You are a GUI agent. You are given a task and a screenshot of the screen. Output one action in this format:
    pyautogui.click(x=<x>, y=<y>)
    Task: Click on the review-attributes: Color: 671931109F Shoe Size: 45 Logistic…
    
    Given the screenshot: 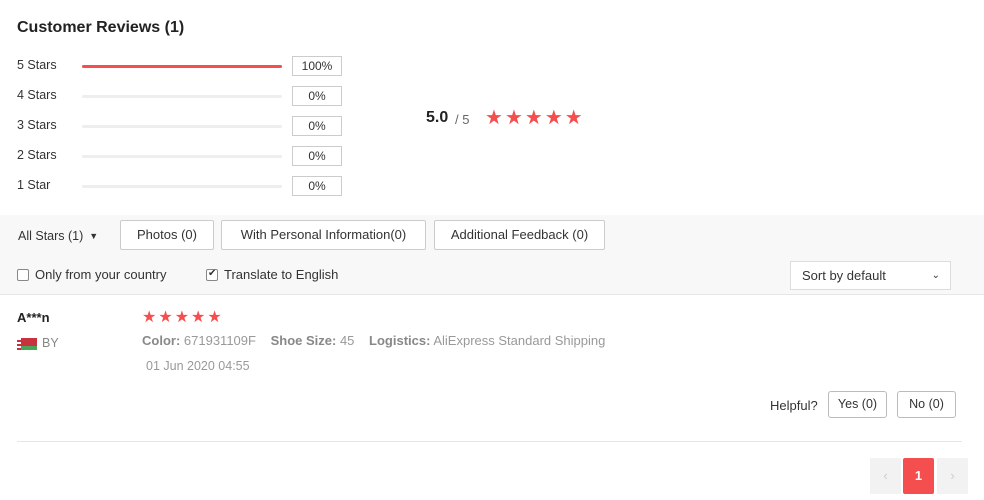 What is the action you would take?
    pyautogui.click(x=373, y=340)
    